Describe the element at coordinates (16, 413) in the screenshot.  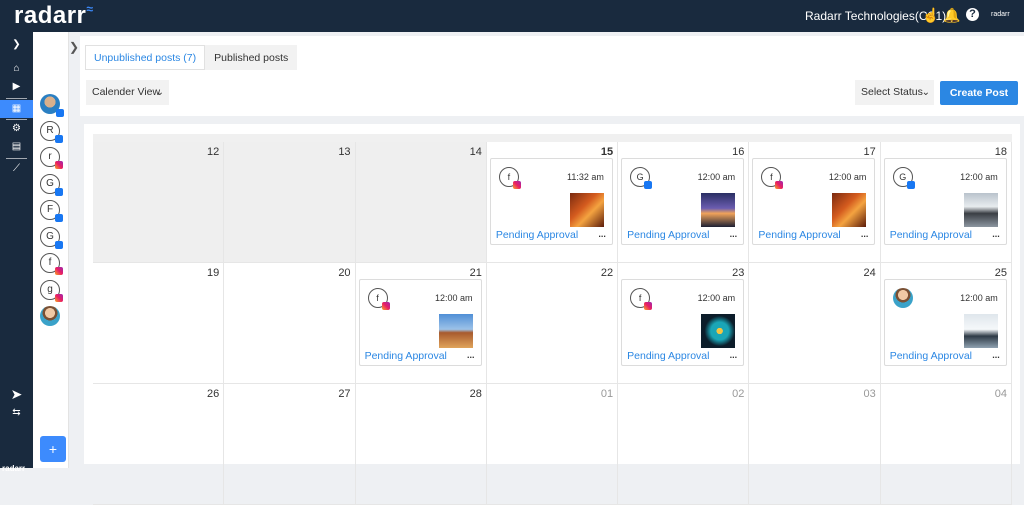
I see `swap-icon: ⇆` at that location.